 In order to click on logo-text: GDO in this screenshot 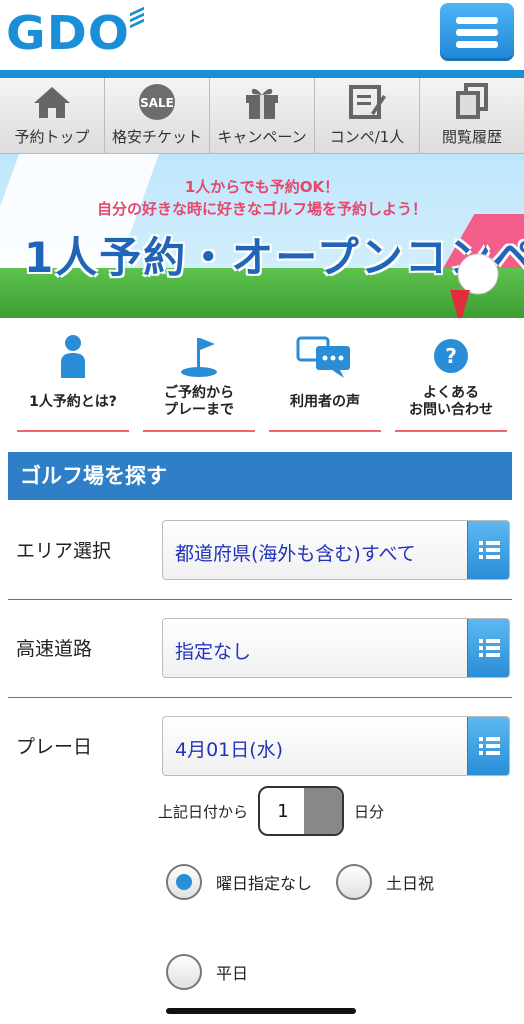, I will do `click(68, 33)`.